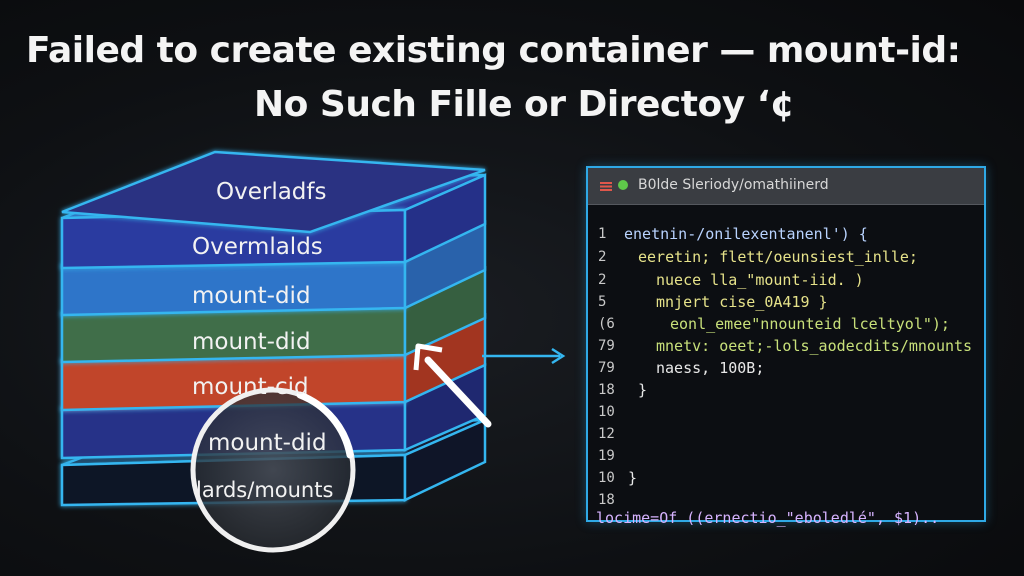 This screenshot has width=1024, height=576. What do you see at coordinates (786, 434) in the screenshot?
I see `code-line: 12` at bounding box center [786, 434].